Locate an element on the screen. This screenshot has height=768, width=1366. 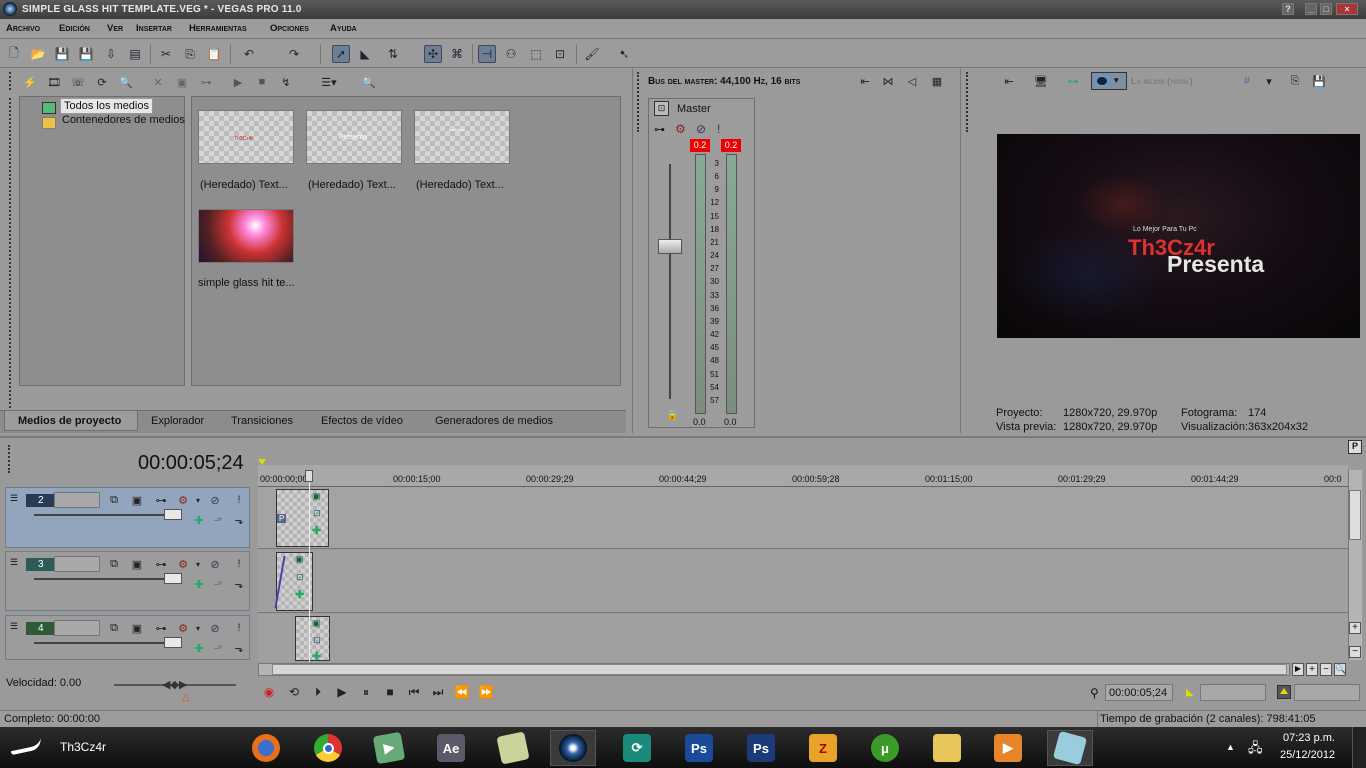
show-hidden-icons: ▲ is located at coordinates (1230, 747).